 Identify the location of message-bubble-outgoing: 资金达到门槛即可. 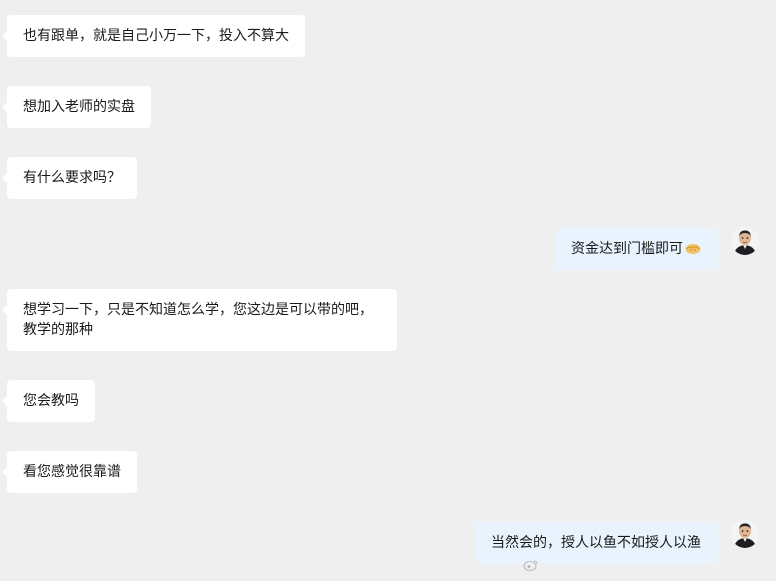
(639, 249).